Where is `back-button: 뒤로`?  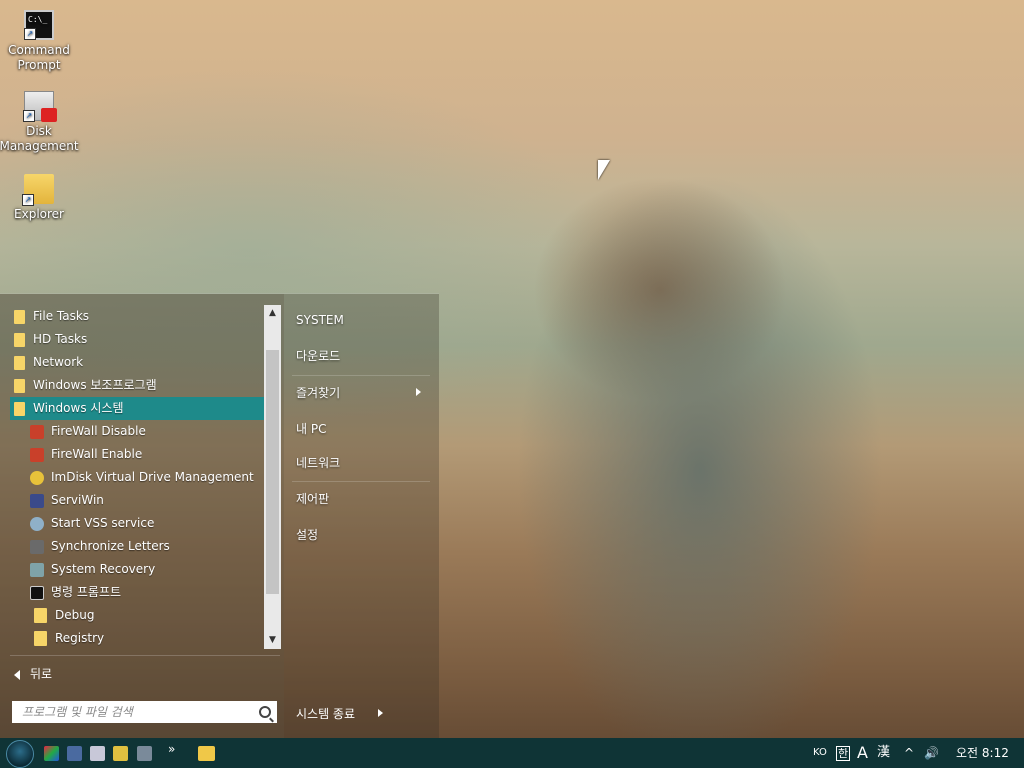 back-button: 뒤로 is located at coordinates (33, 674).